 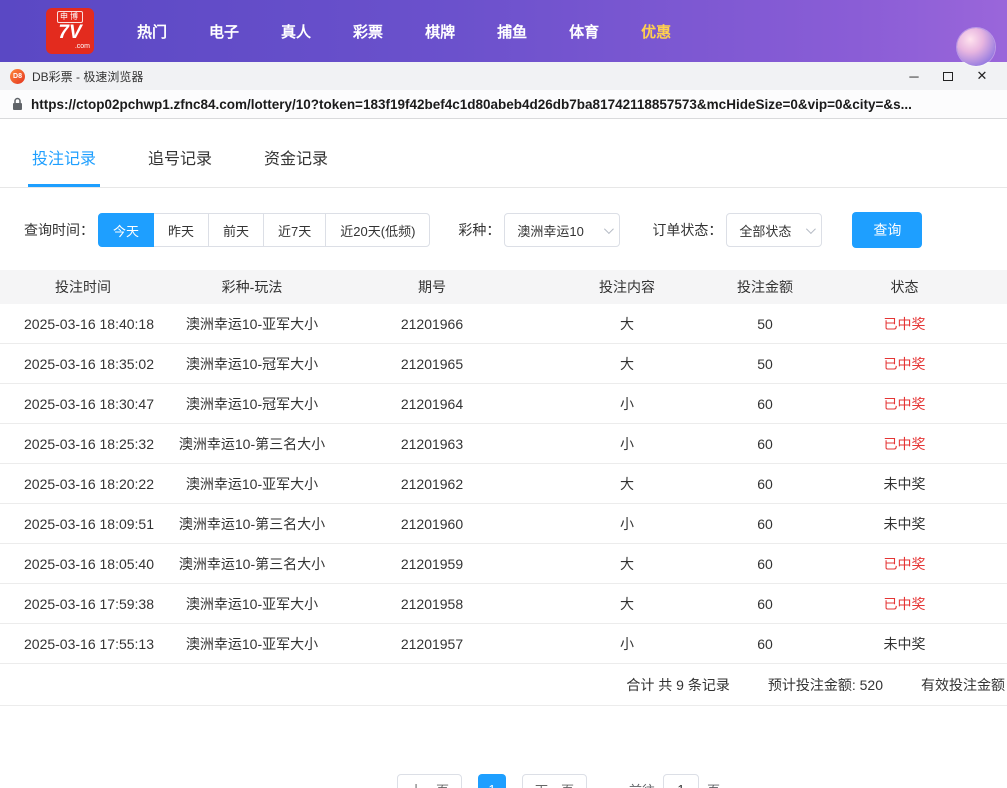 What do you see at coordinates (825, 684) in the screenshot?
I see `summary-expected: 预计投注金额: 520` at bounding box center [825, 684].